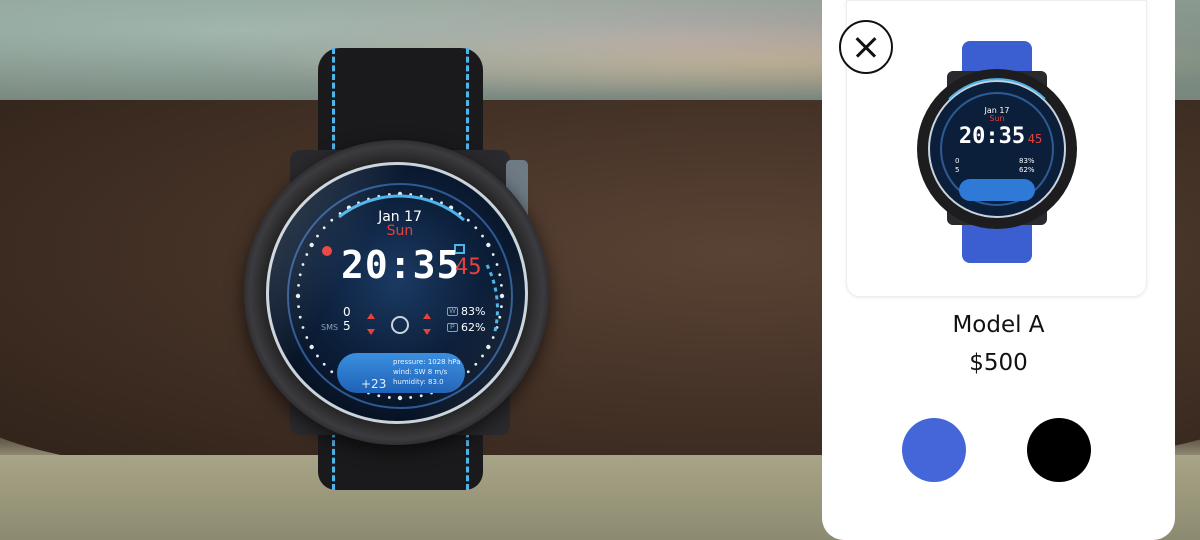 This screenshot has height=540, width=1200. I want to click on svg-text: 5, so click(957, 170).